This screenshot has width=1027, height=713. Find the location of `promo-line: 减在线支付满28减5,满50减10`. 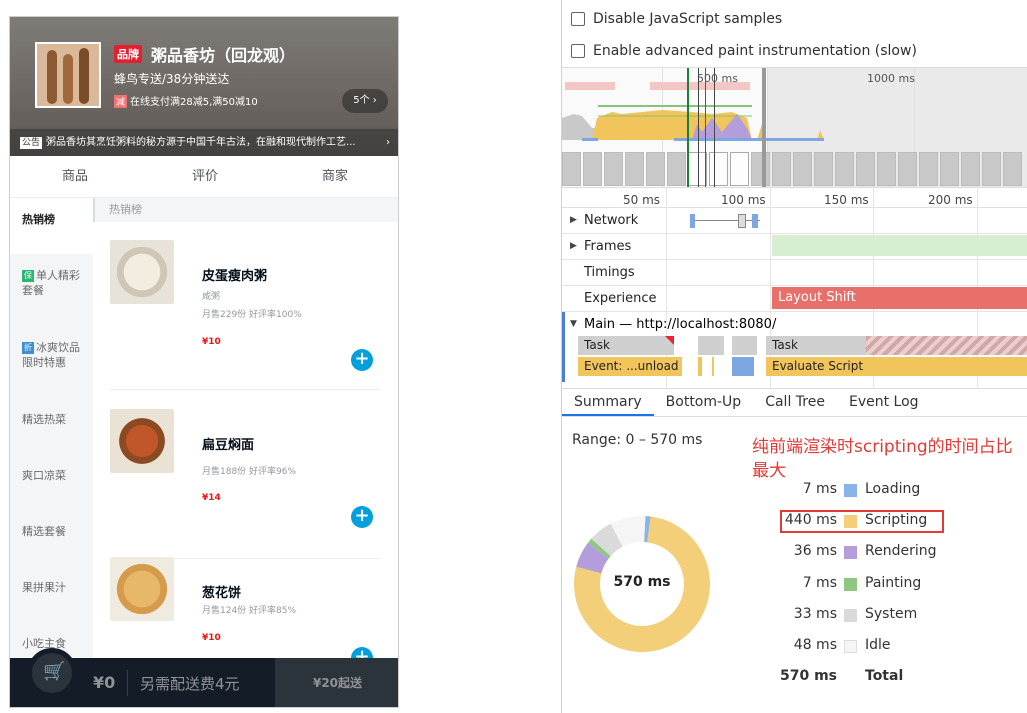

promo-line: 减在线支付满28减5,满50减10 is located at coordinates (186, 100).